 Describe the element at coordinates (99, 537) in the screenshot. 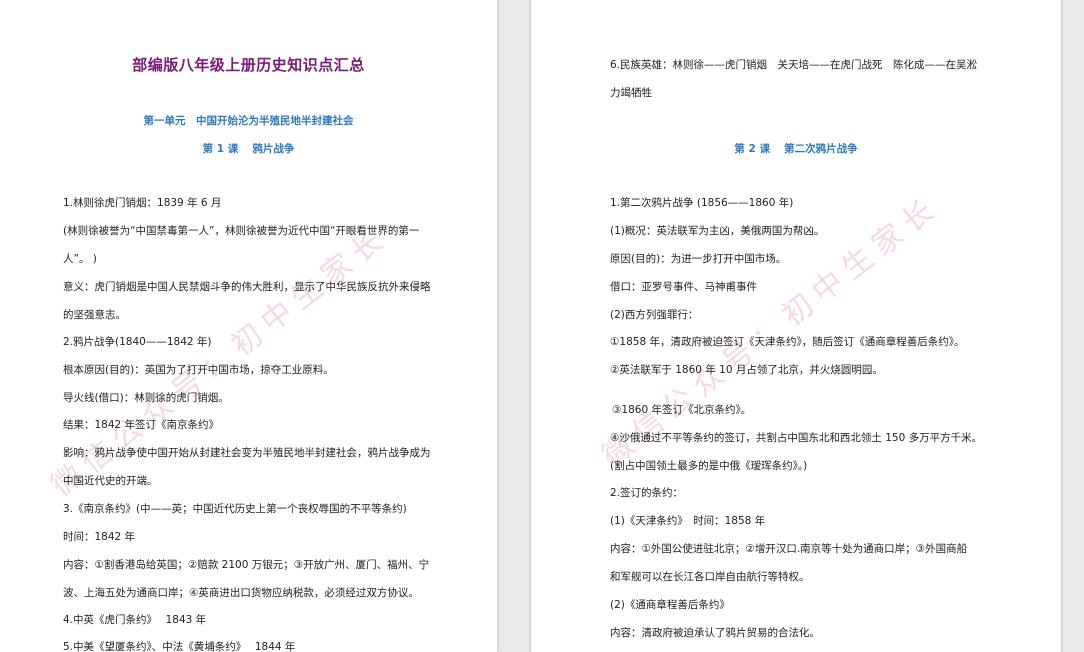

I see `text-line: 时间：1842 年` at that location.